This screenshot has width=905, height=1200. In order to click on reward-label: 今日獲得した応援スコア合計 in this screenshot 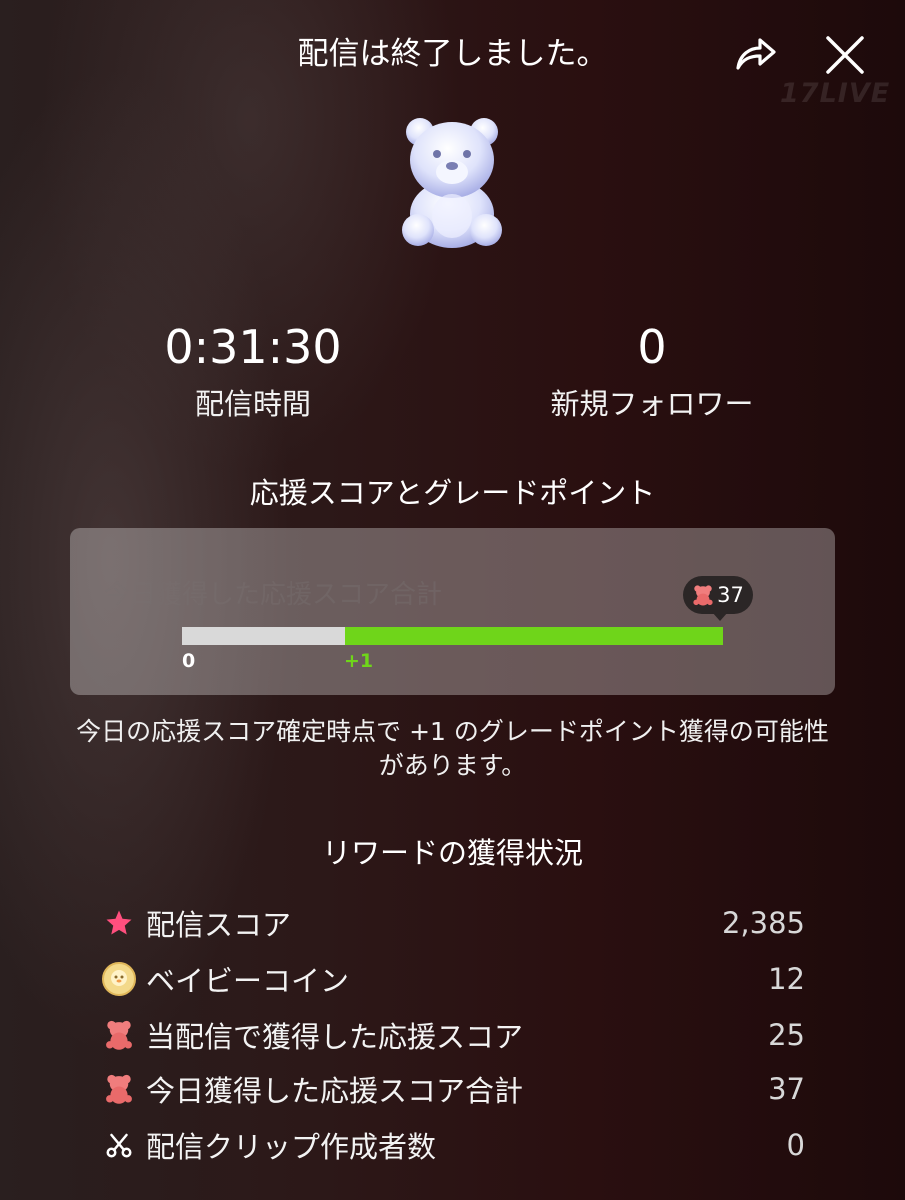, I will do `click(335, 1091)`.